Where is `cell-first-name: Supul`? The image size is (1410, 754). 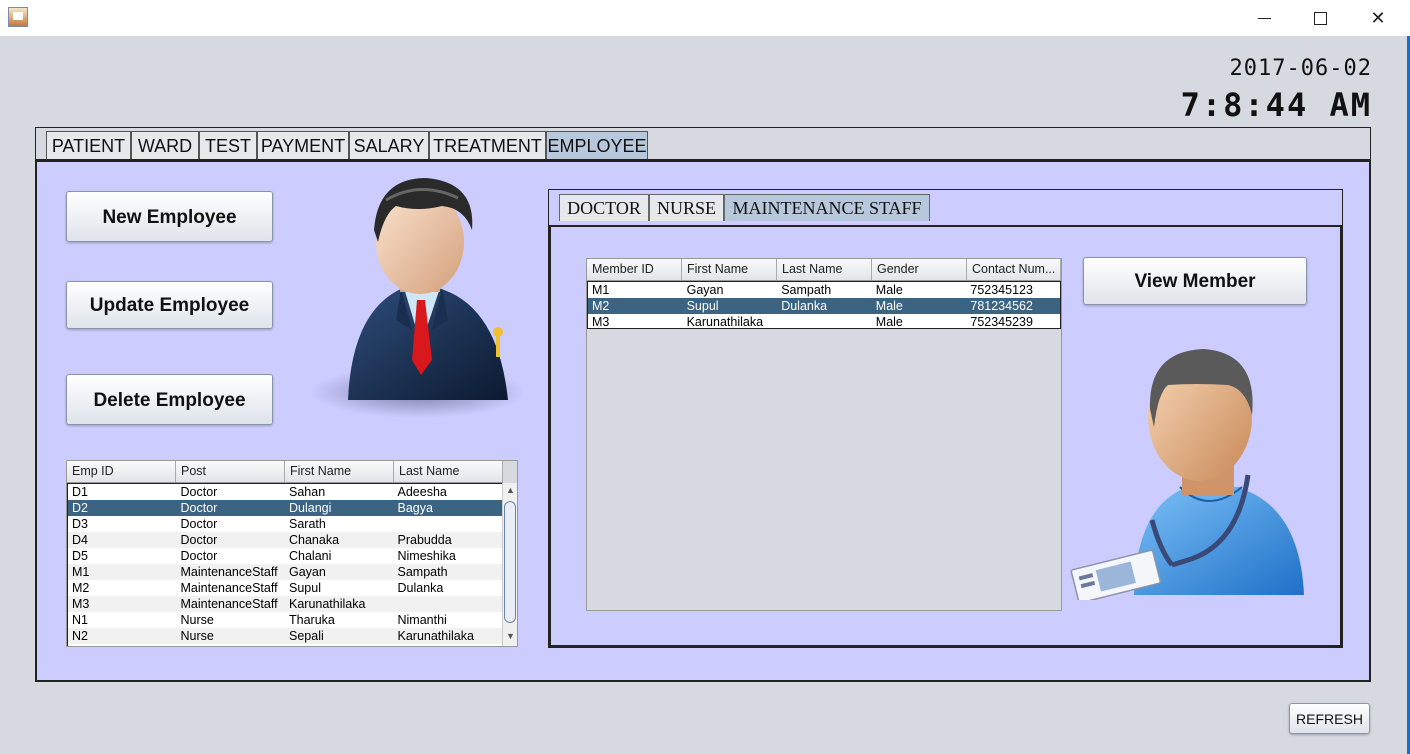 cell-first-name: Supul is located at coordinates (702, 306).